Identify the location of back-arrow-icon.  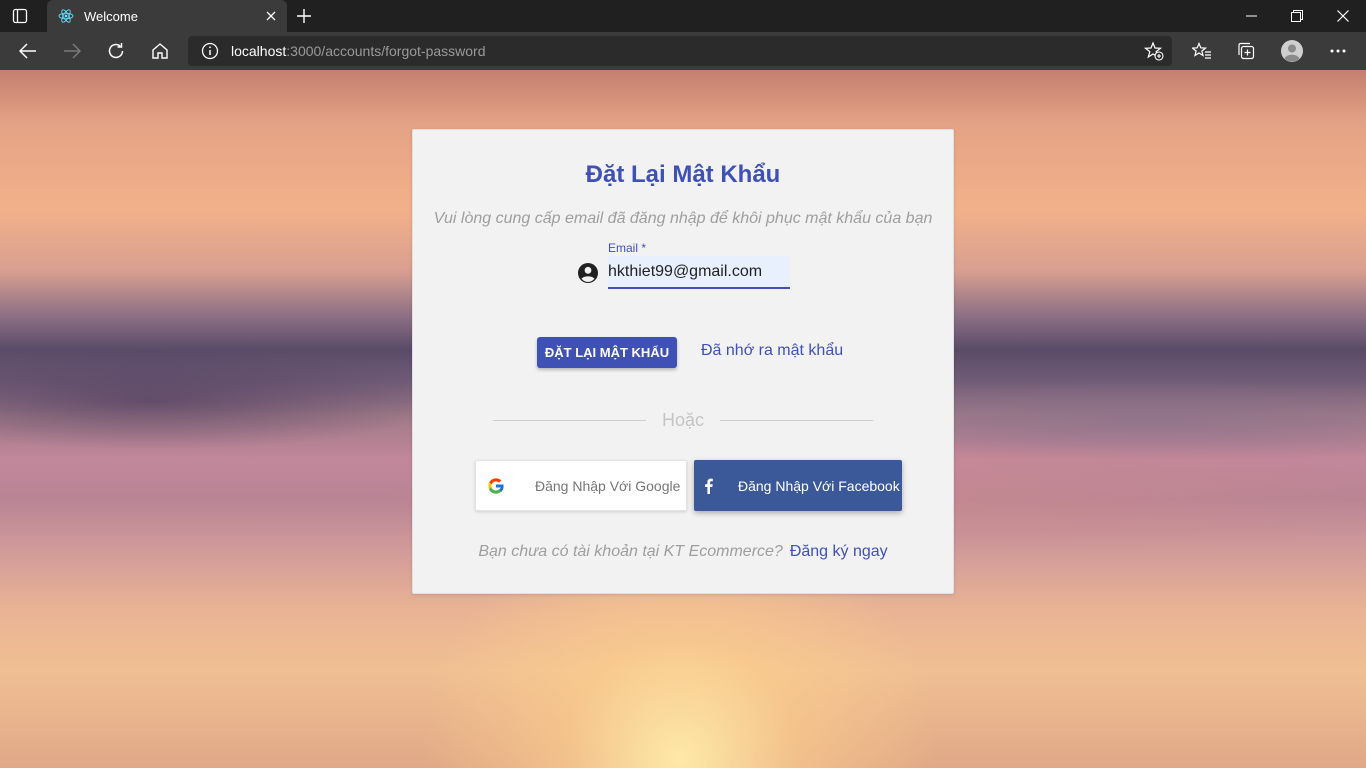
(28, 51).